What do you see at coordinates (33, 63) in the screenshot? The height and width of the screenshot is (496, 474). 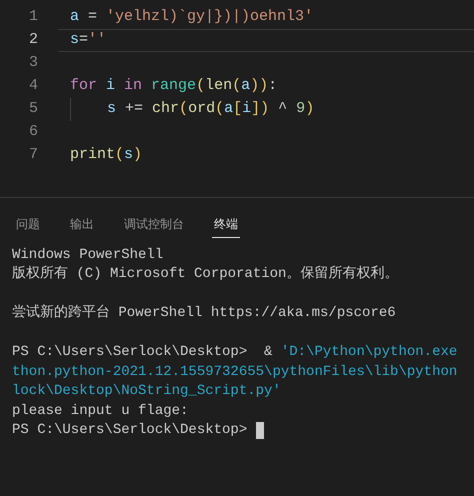 I see `line-number: 3` at bounding box center [33, 63].